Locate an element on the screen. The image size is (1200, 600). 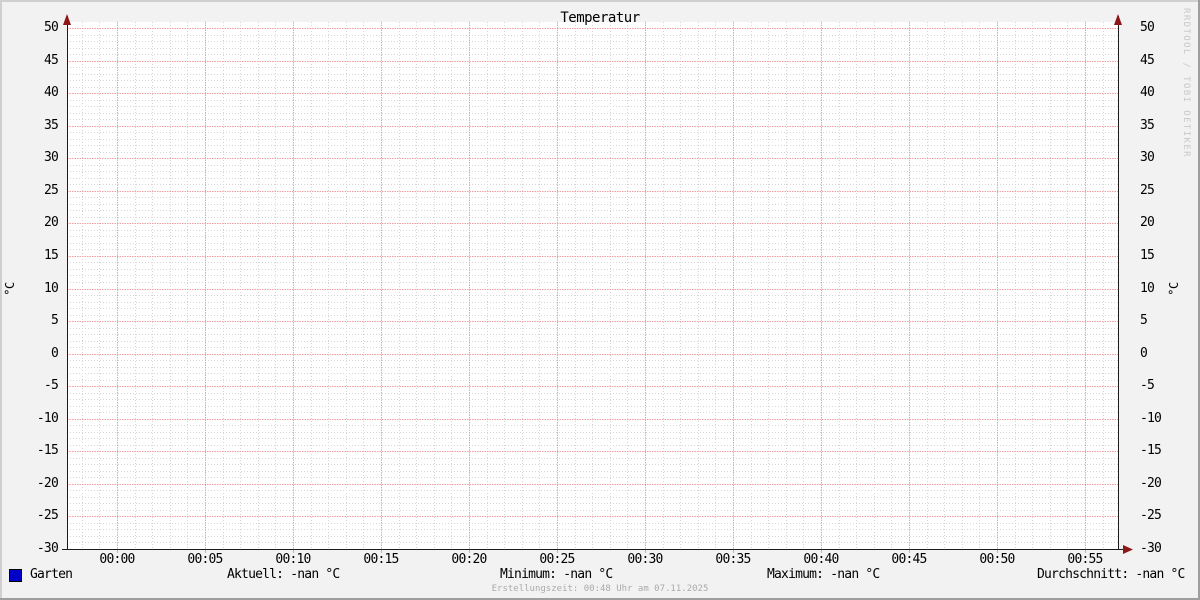
y-axis-tick-label-left: 25 is located at coordinates (51, 190).